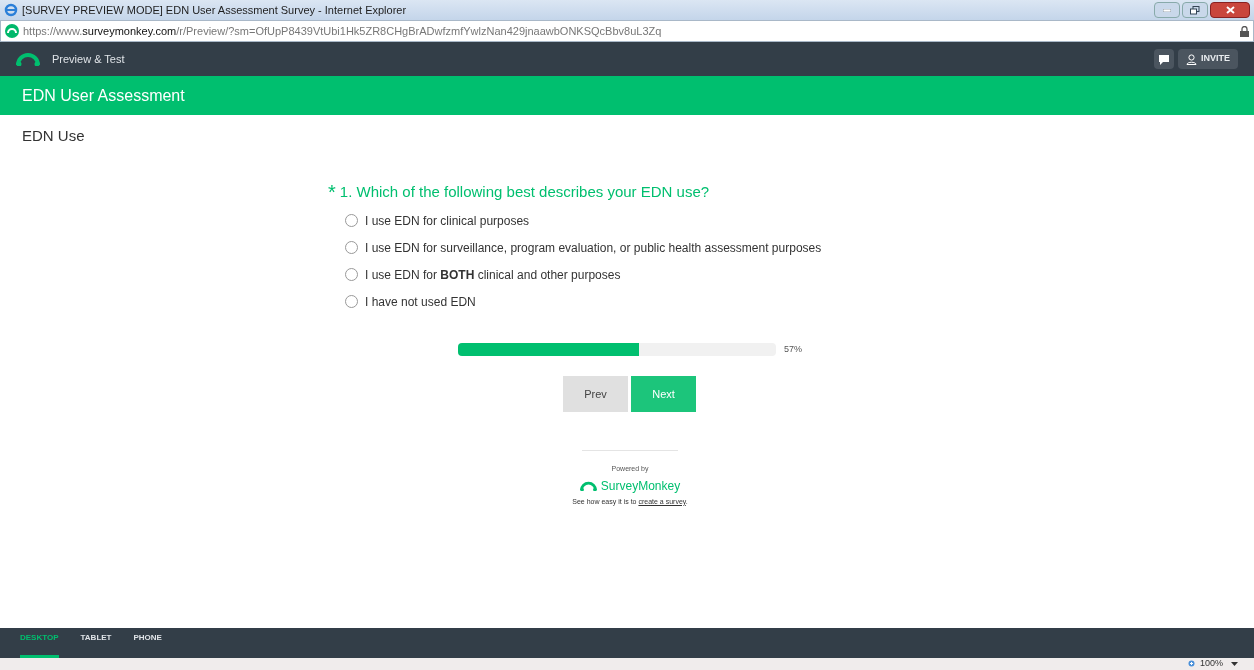  I want to click on invite-button: INVITE, so click(1208, 59).